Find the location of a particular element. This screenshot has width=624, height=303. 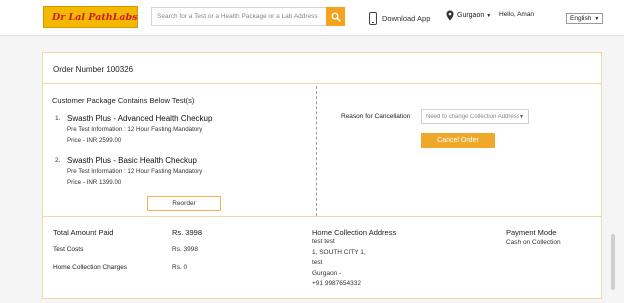

download-app-link: Download App is located at coordinates (399, 18).